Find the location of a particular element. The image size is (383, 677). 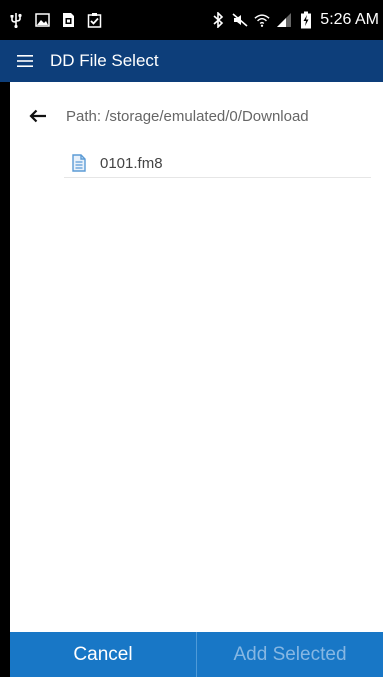

bottom-action-bar: Cancel Add Selected is located at coordinates (196, 654).